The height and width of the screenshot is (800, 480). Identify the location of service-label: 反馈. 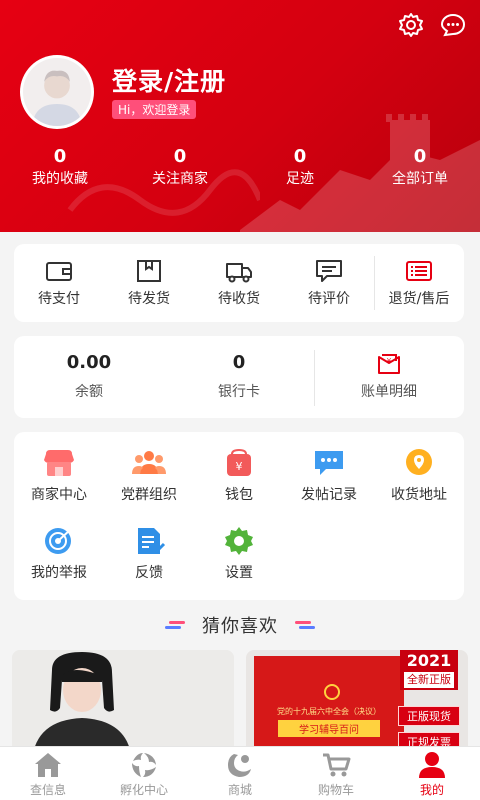
(149, 573).